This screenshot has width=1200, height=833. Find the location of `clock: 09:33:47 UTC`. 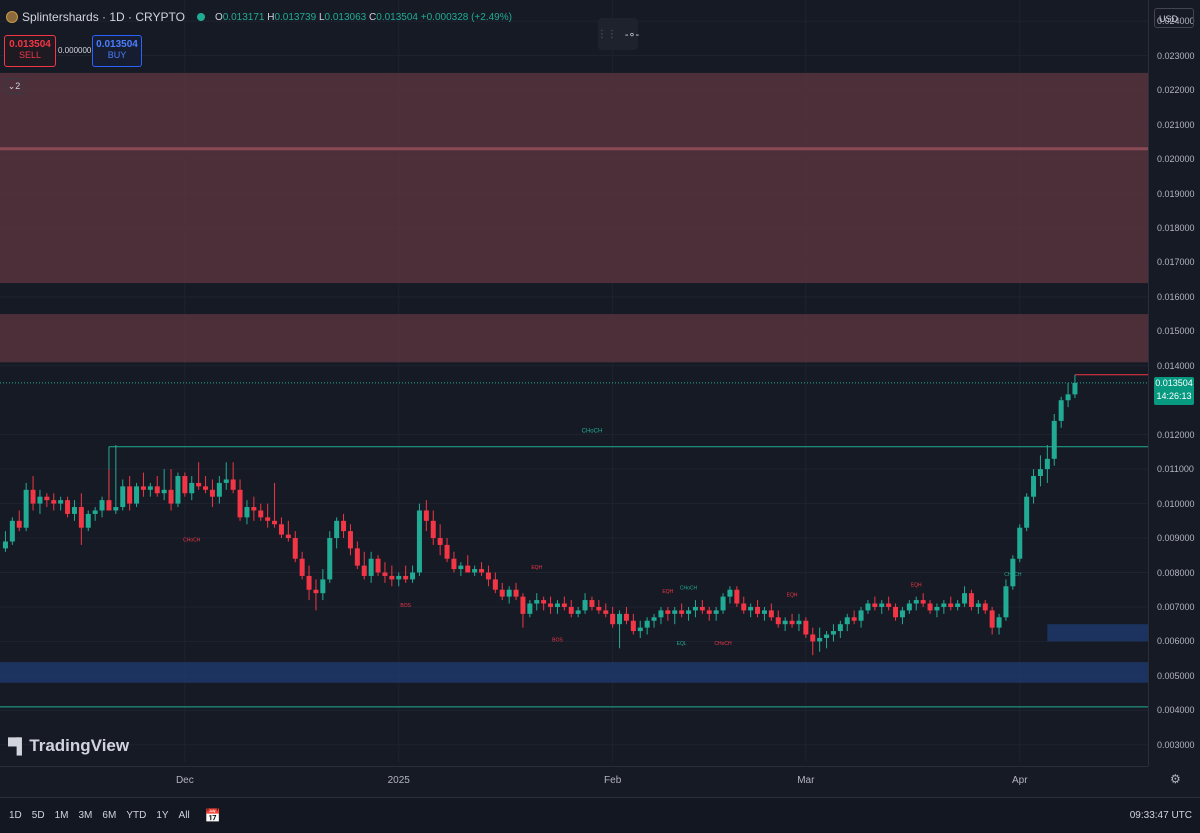

clock: 09:33:47 UTC is located at coordinates (1161, 815).